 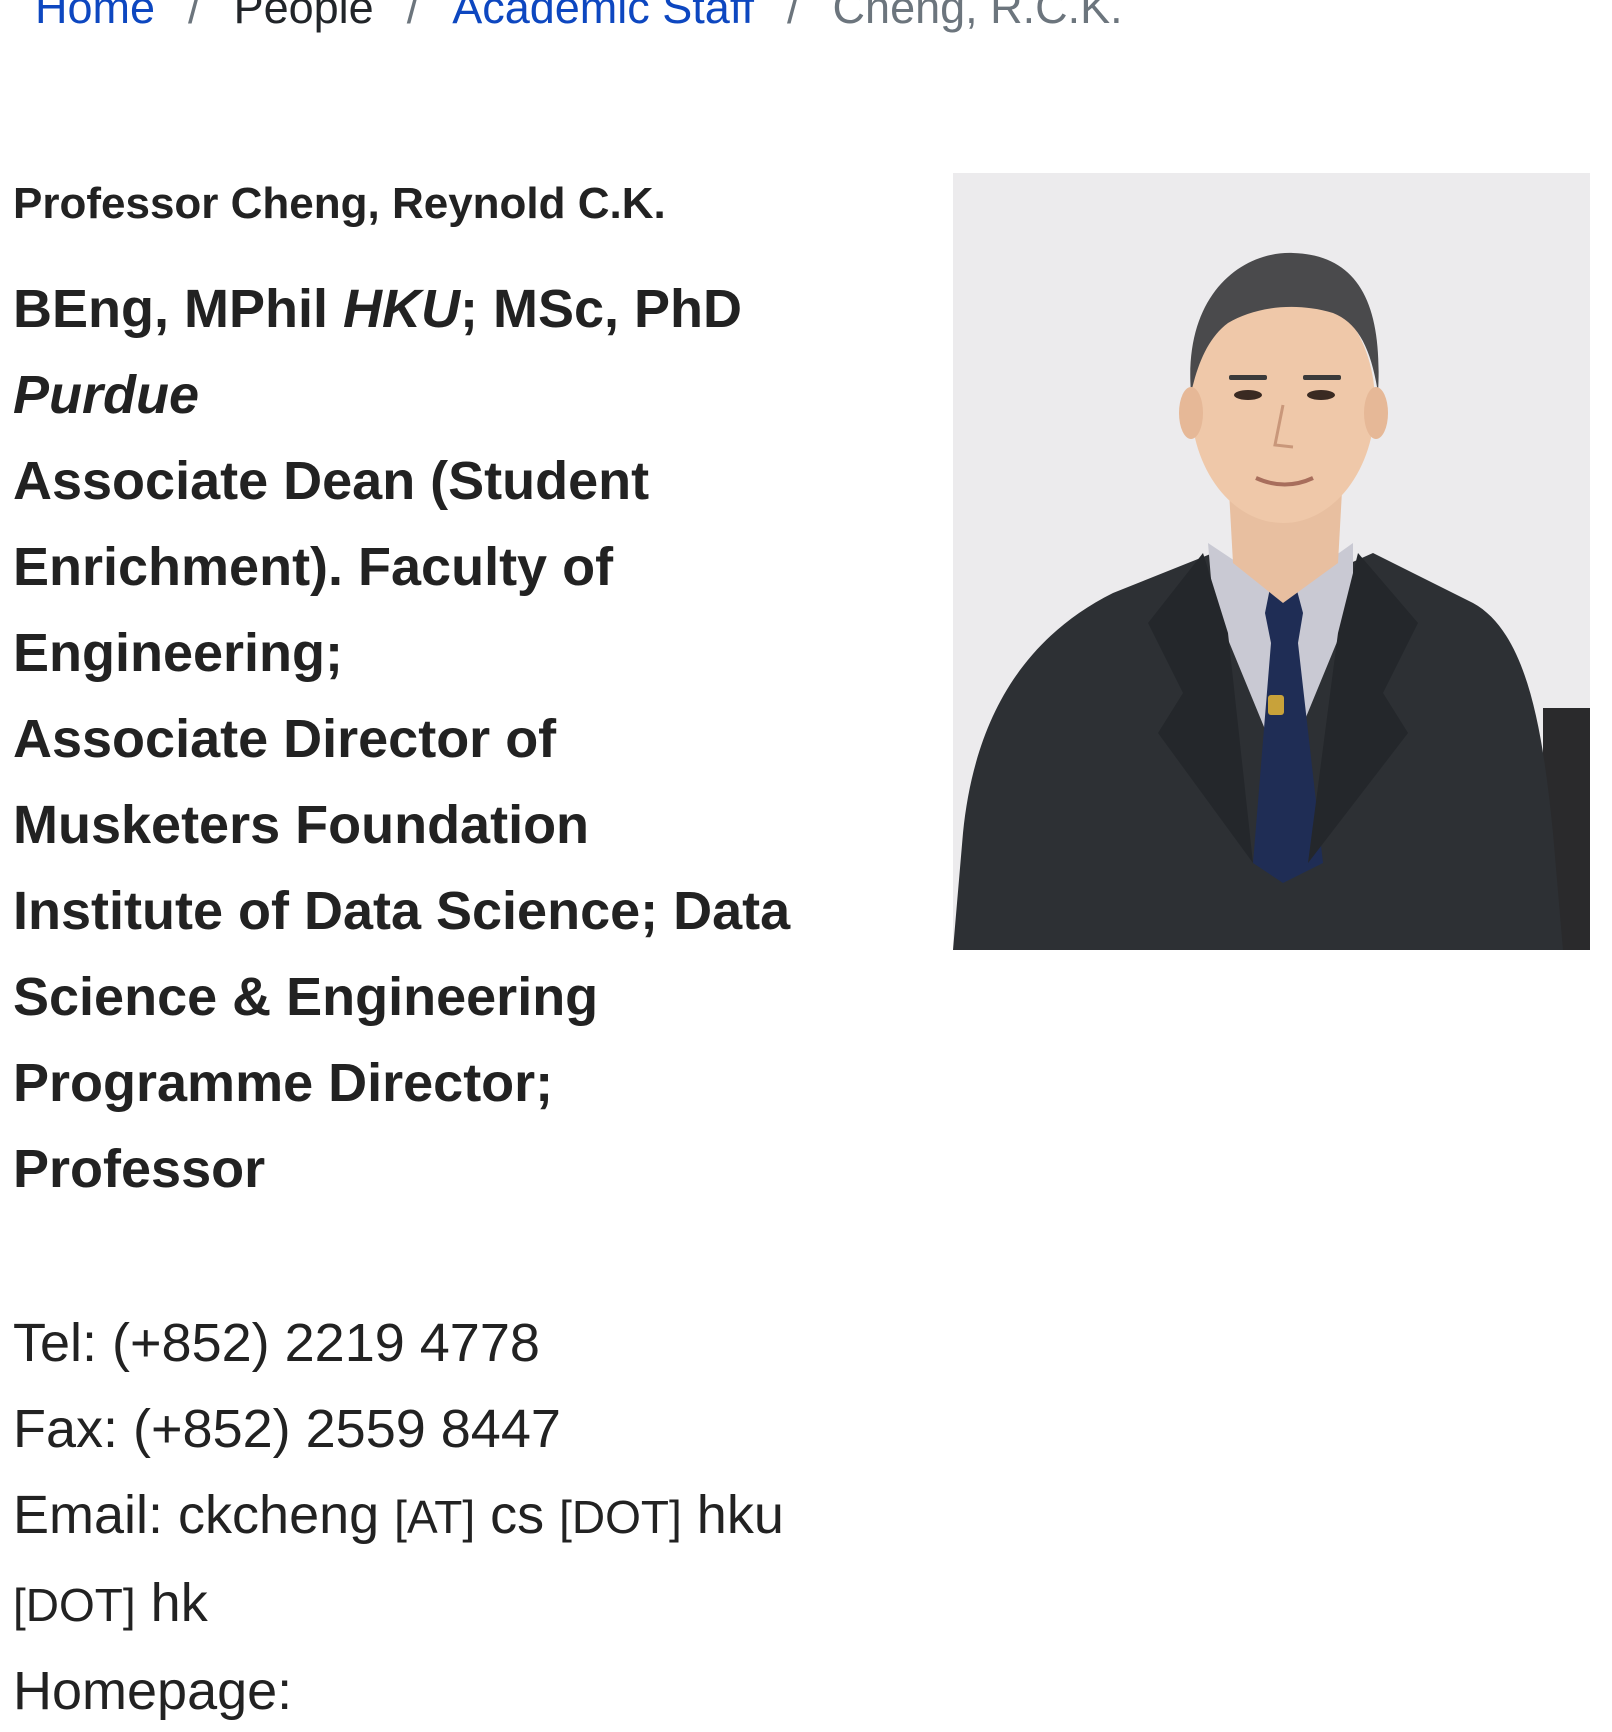 What do you see at coordinates (517, 1515) in the screenshot?
I see `email-text: cs` at bounding box center [517, 1515].